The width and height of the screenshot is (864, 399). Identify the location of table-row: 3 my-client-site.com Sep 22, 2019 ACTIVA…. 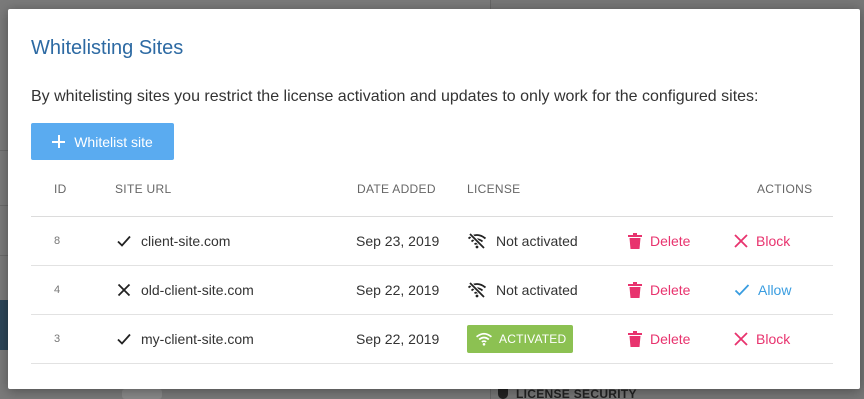
(432, 339).